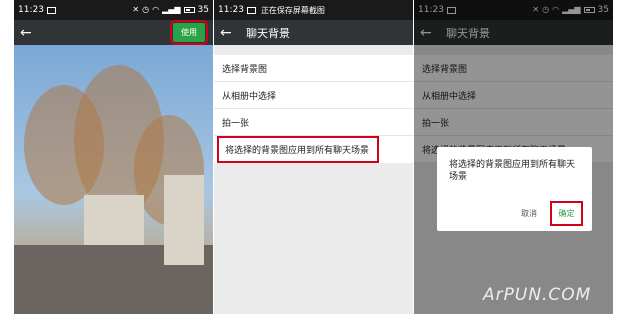 The image size is (624, 314). What do you see at coordinates (189, 32) in the screenshot?
I see `use-button: 使用` at bounding box center [189, 32].